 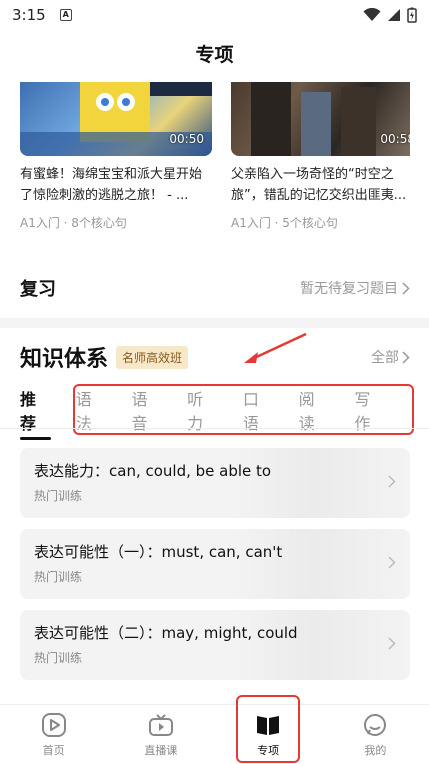 What do you see at coordinates (35, 413) in the screenshot?
I see `tab-recommend: 推荐` at bounding box center [35, 413].